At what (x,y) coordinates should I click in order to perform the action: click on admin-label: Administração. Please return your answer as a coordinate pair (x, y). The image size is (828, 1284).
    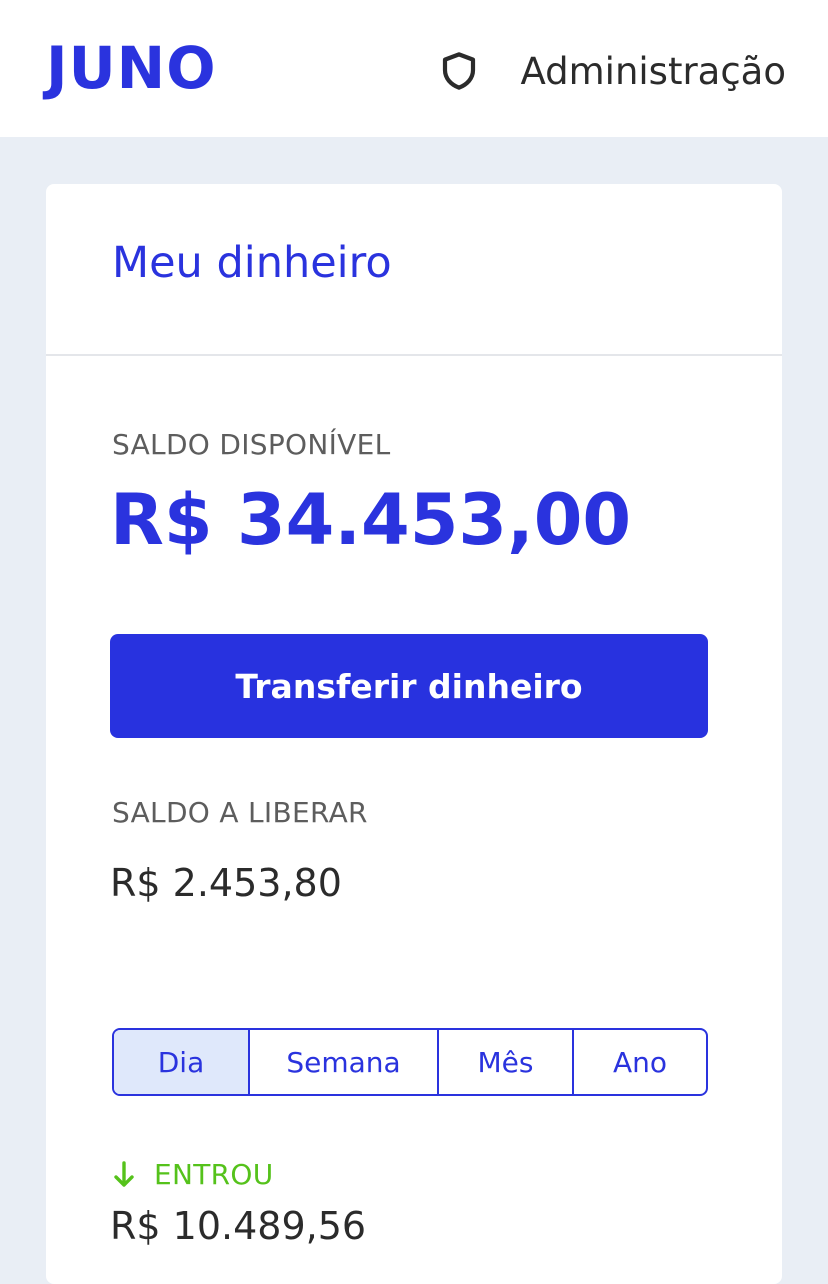
    Looking at the image, I should click on (653, 71).